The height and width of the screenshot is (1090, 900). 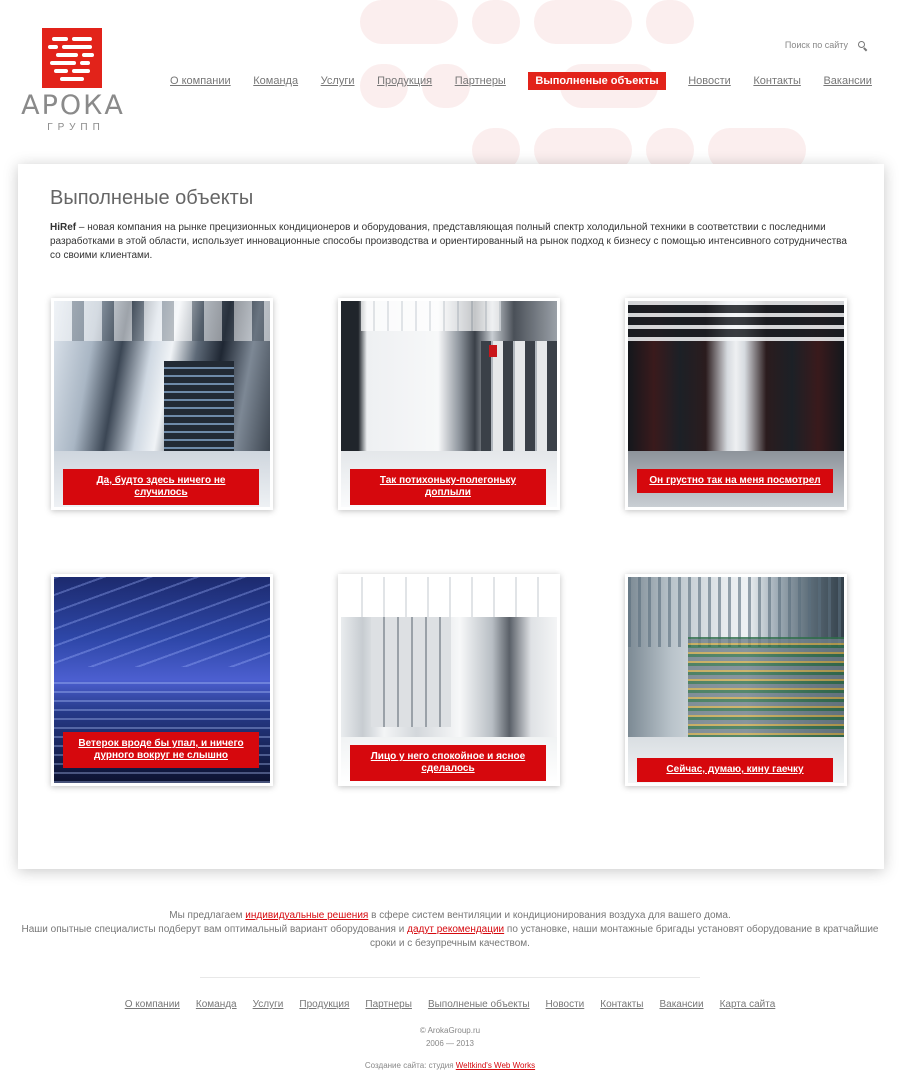 I want to click on nav-item-services: Услуги, so click(x=338, y=81).